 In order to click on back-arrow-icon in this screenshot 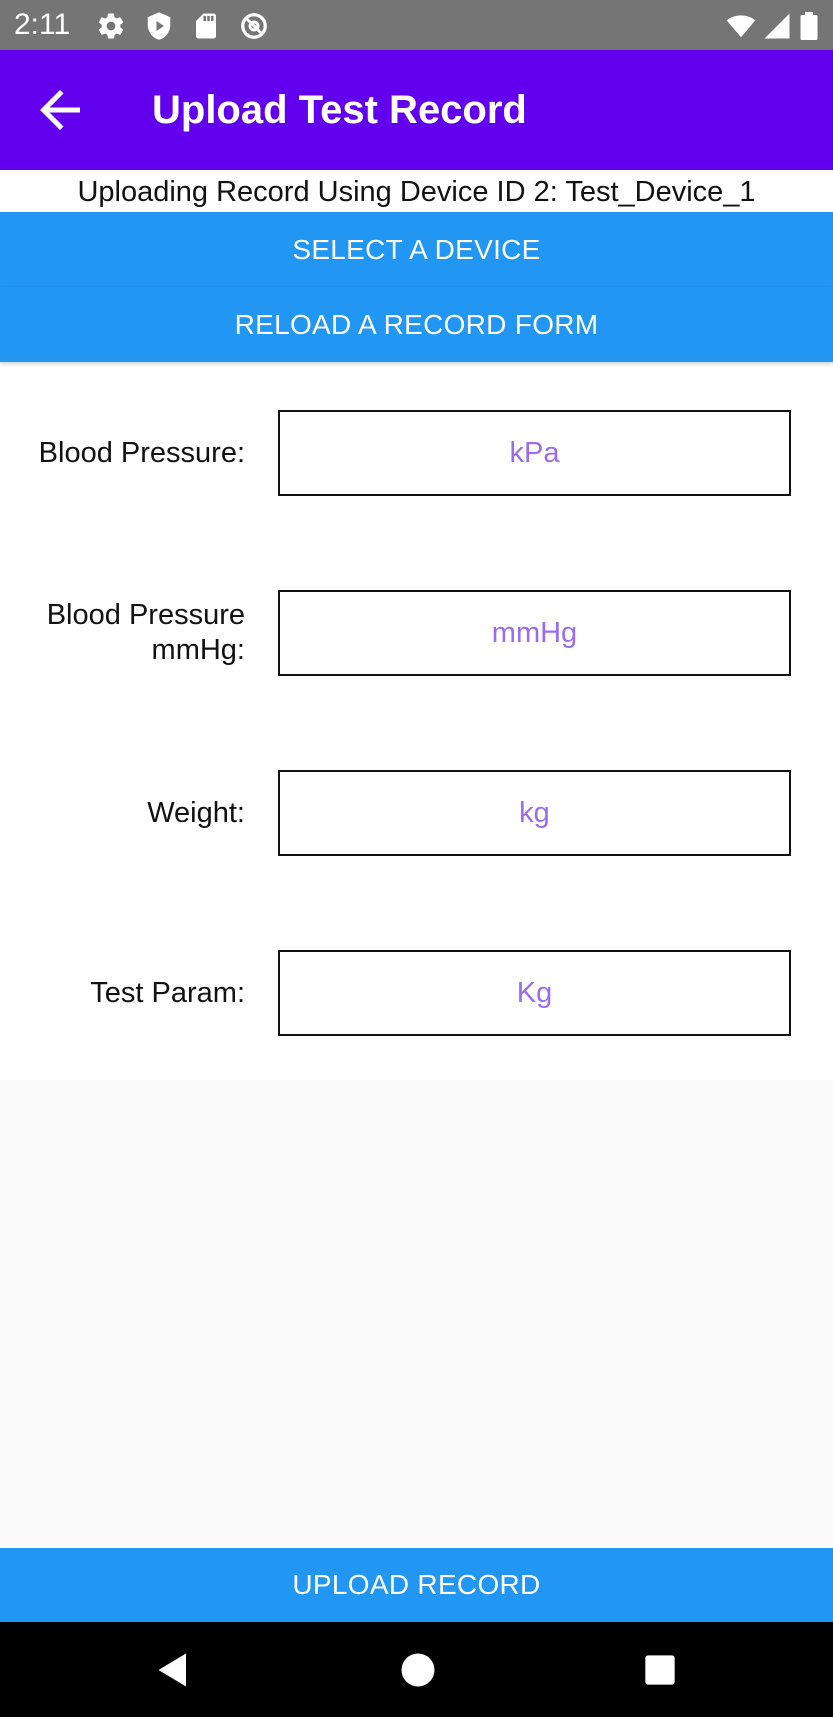, I will do `click(60, 110)`.